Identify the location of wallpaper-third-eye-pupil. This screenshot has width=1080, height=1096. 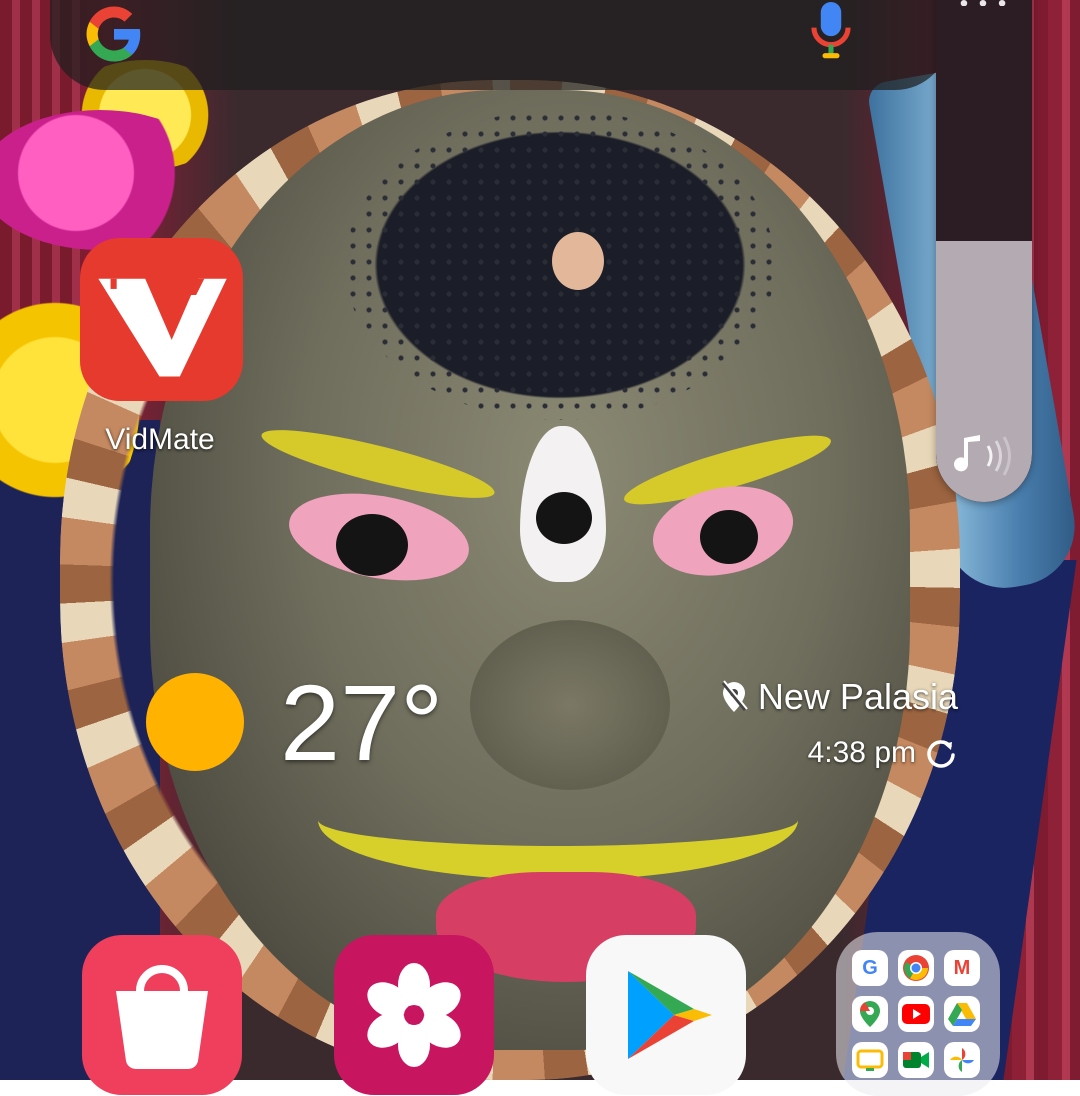
(564, 518).